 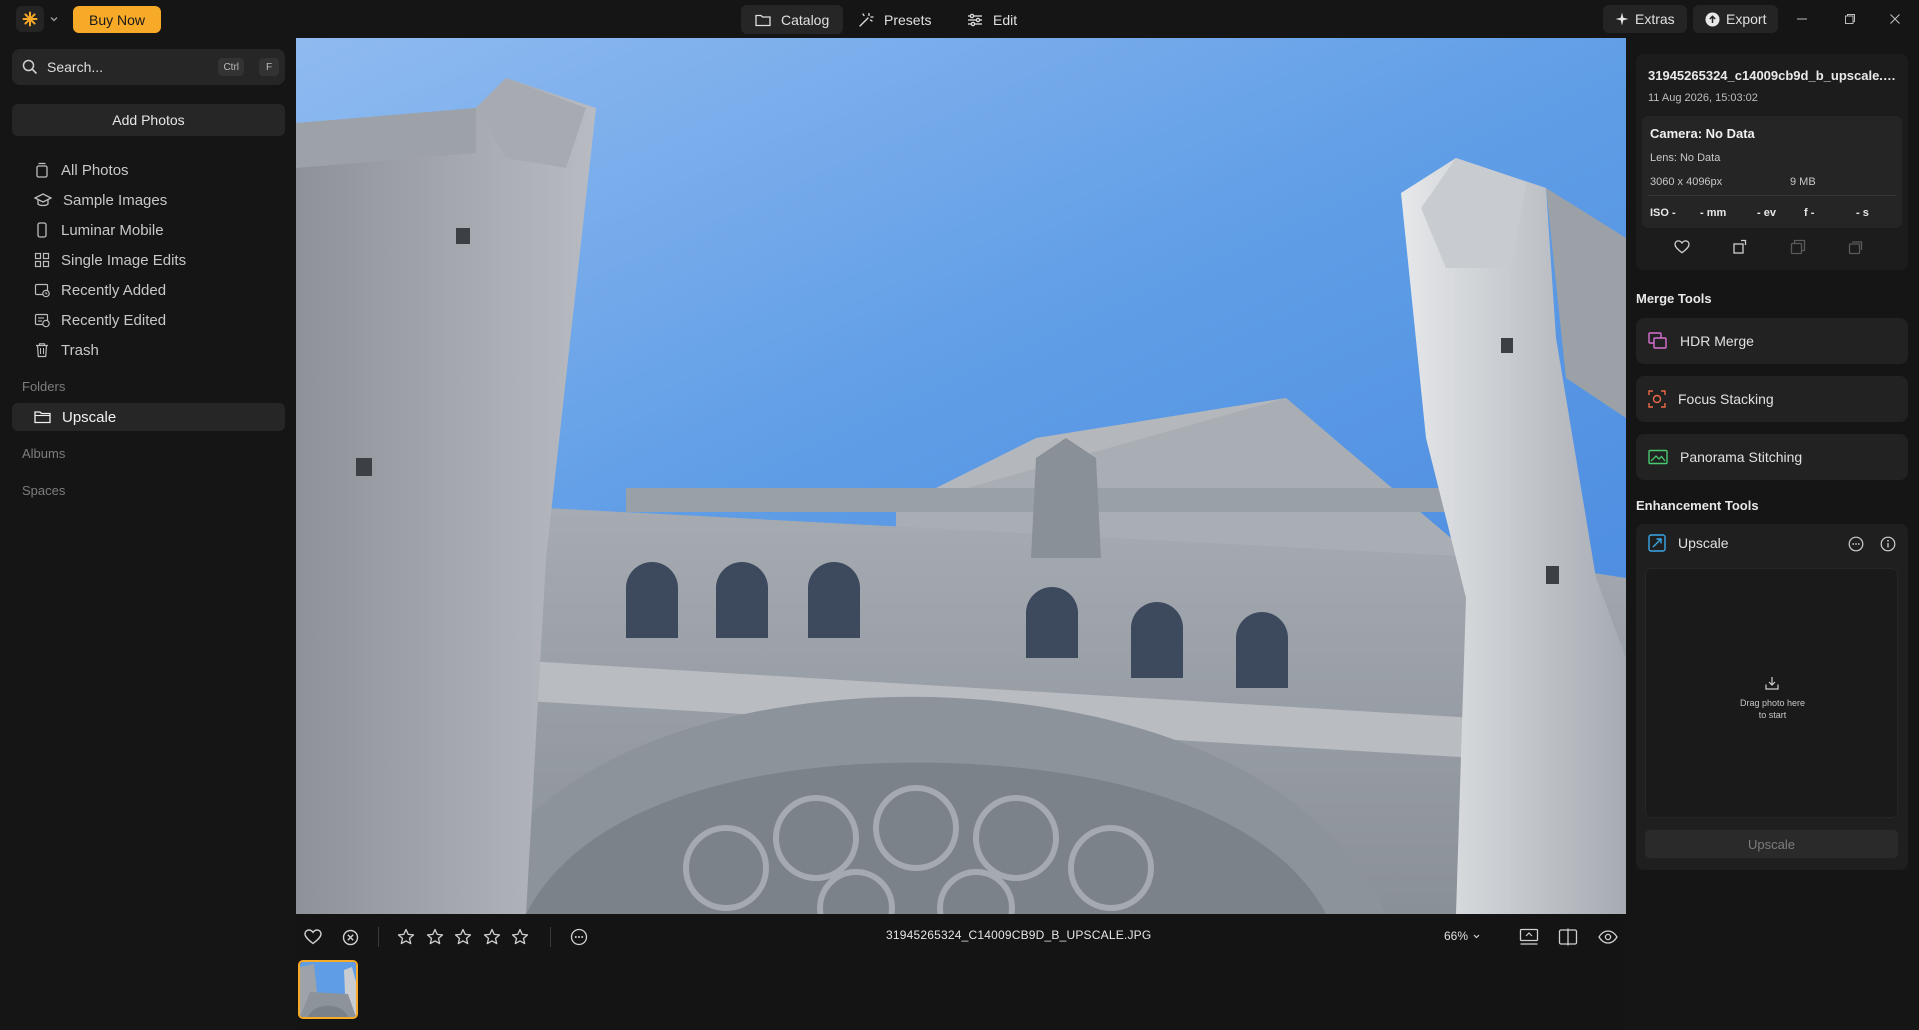 What do you see at coordinates (148, 320) in the screenshot?
I see `sidebar-item-recently-edited: Recently Edited` at bounding box center [148, 320].